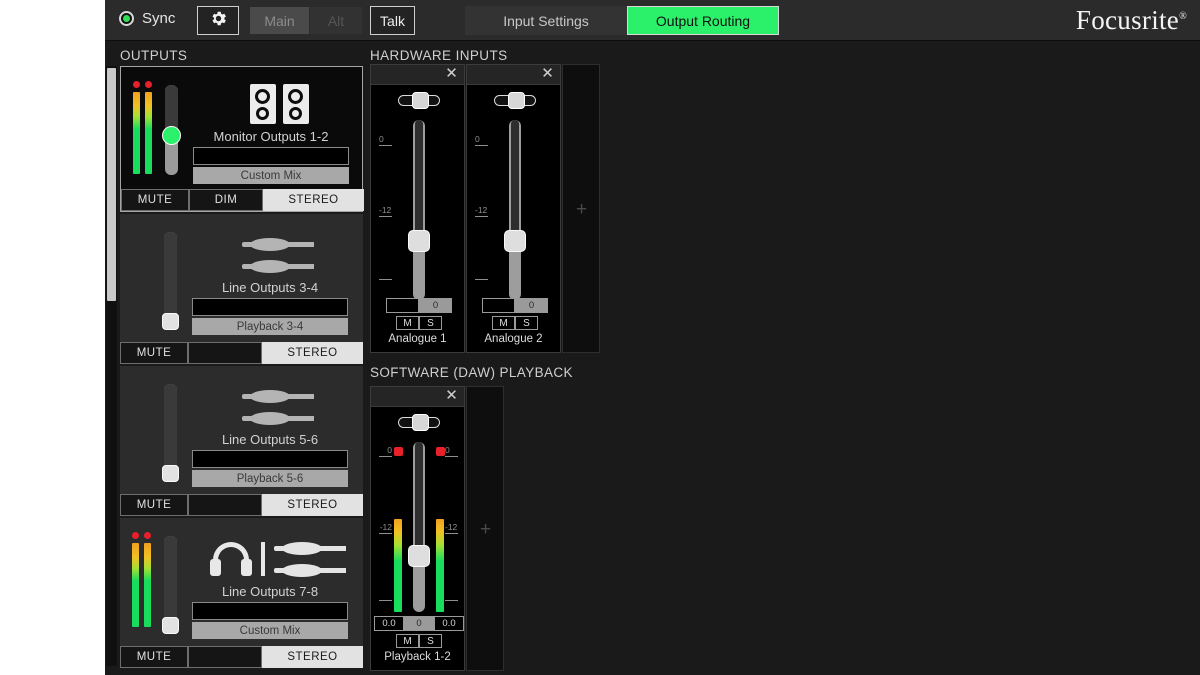 Image resolution: width=1200 pixels, height=675 pixels. I want to click on scale-label-0-right: 0, so click(454, 451).